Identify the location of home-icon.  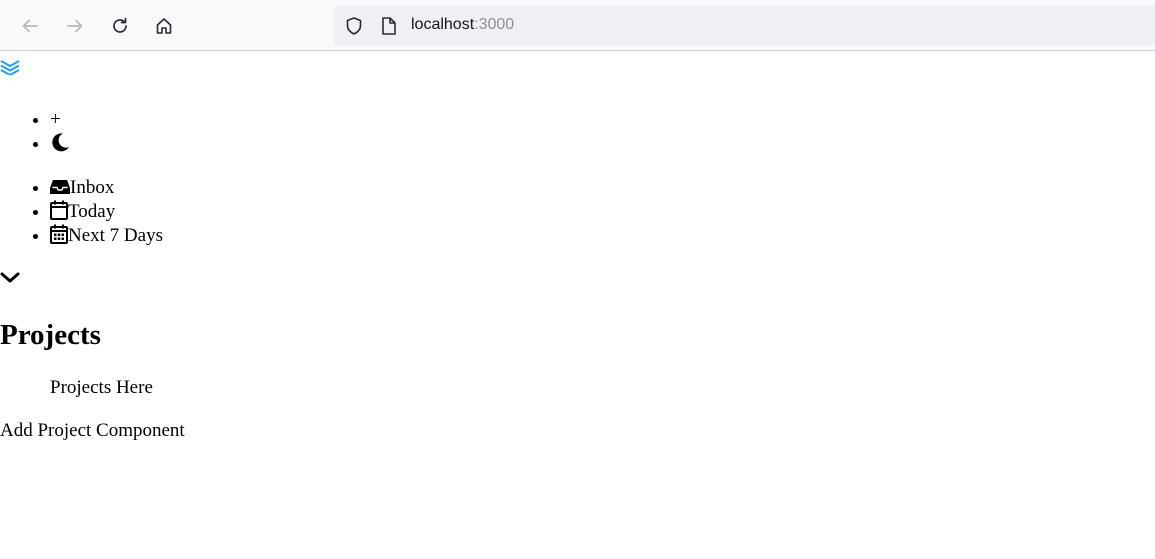
(164, 26).